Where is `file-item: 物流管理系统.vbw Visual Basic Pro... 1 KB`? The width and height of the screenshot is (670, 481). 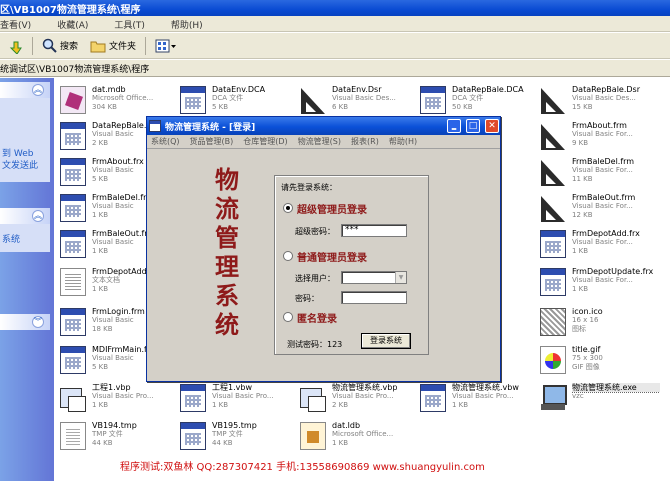
file-item: 物流管理系统.vbw Visual Basic Pro... 1 KB is located at coordinates (477, 399).